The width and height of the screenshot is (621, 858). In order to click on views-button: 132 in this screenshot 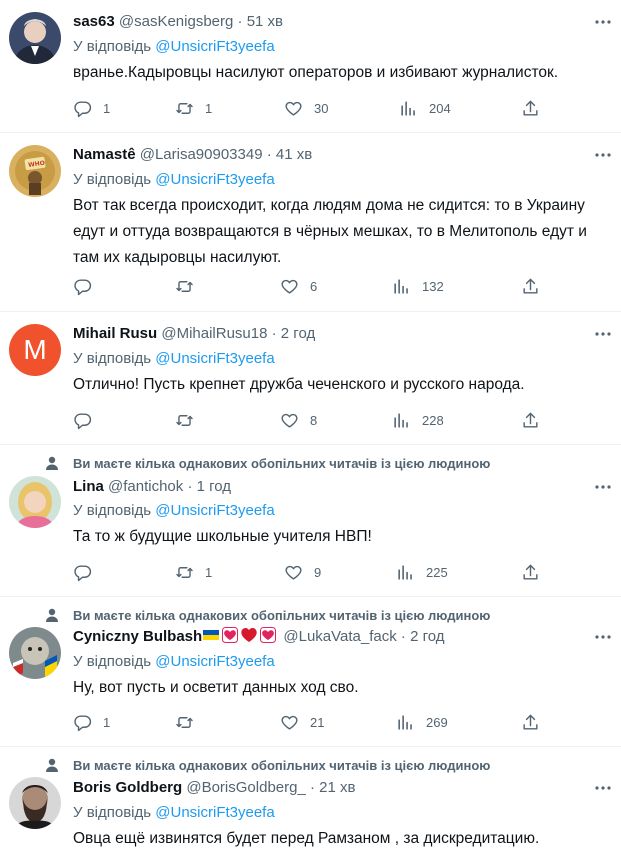, I will do `click(418, 286)`.